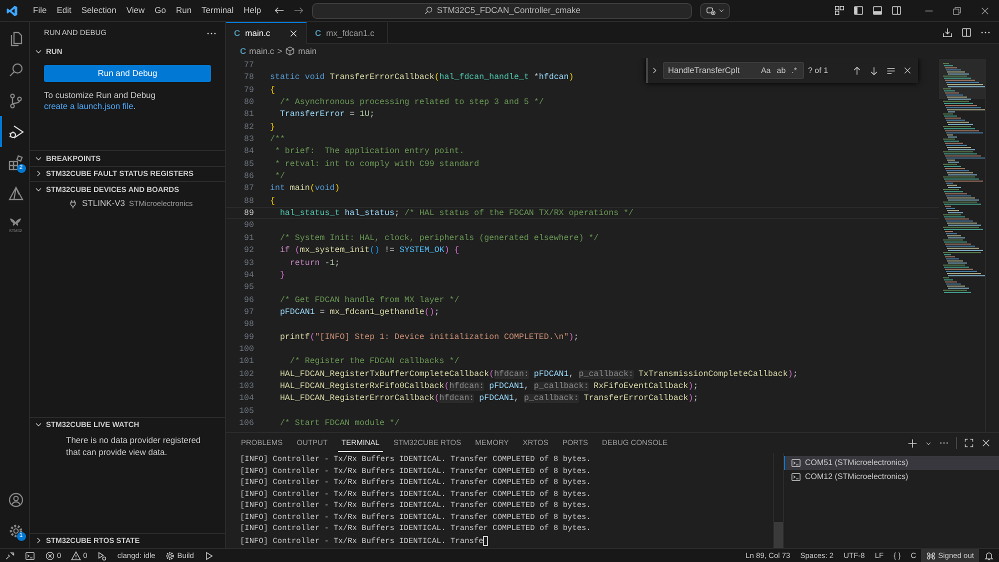  Describe the element at coordinates (248, 114) in the screenshot. I see `line-number: 81` at that location.